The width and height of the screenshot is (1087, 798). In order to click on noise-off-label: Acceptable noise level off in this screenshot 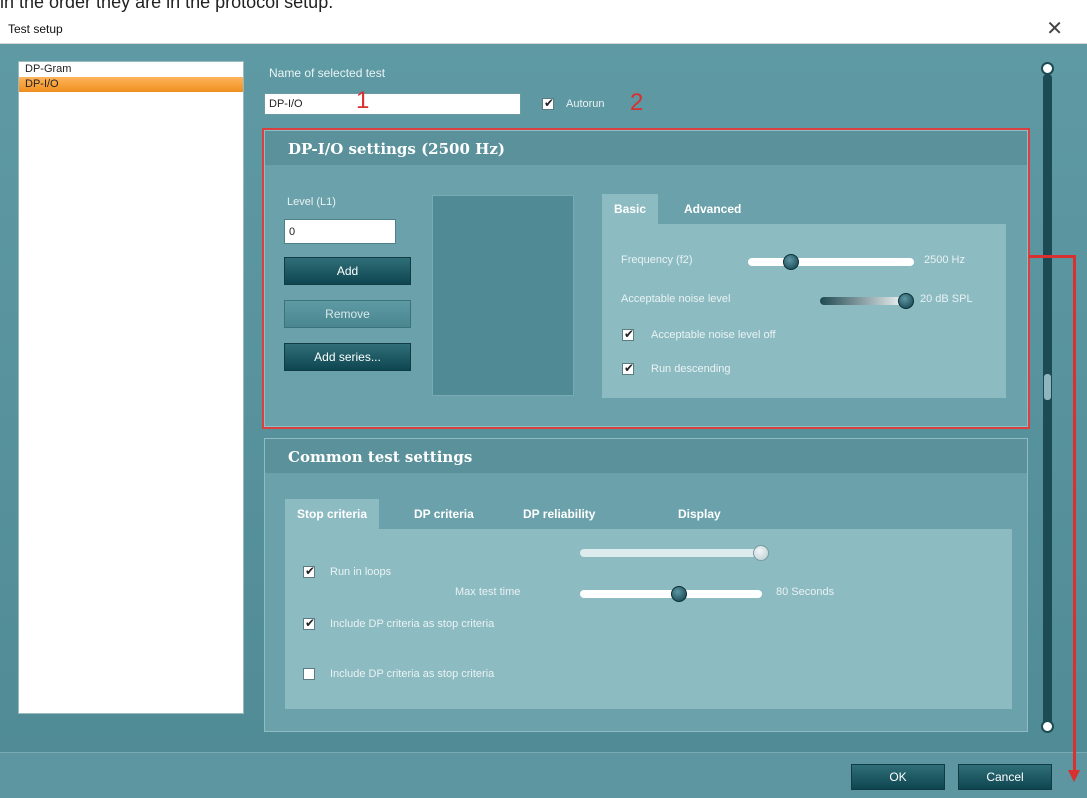, I will do `click(713, 335)`.